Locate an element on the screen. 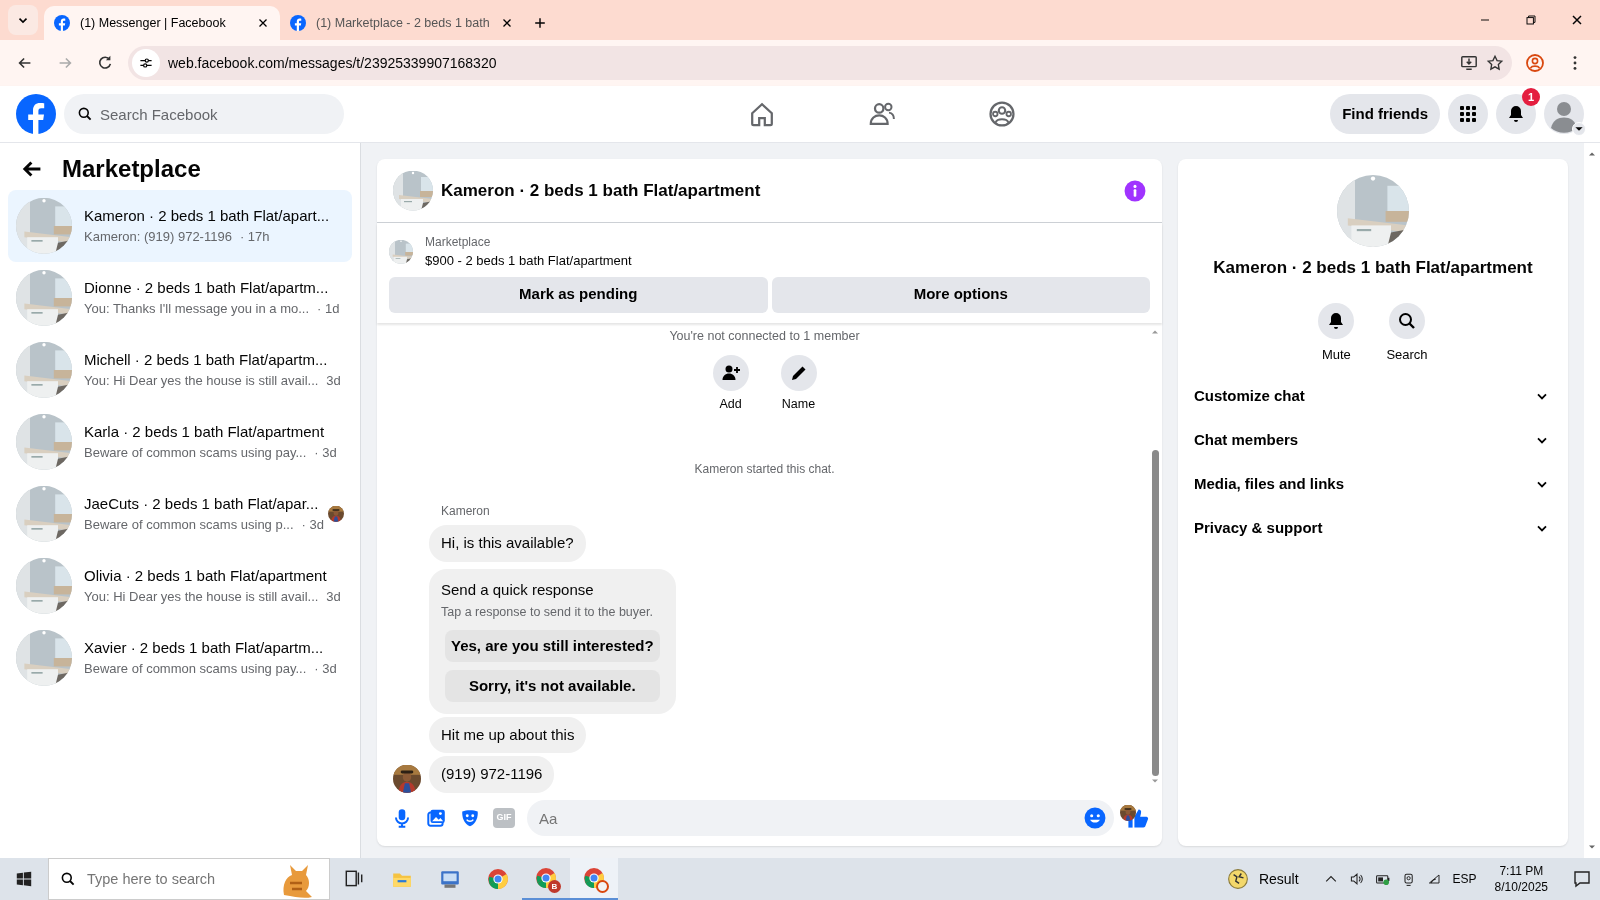 The image size is (1600, 900). profile-icon is located at coordinates (1535, 63).